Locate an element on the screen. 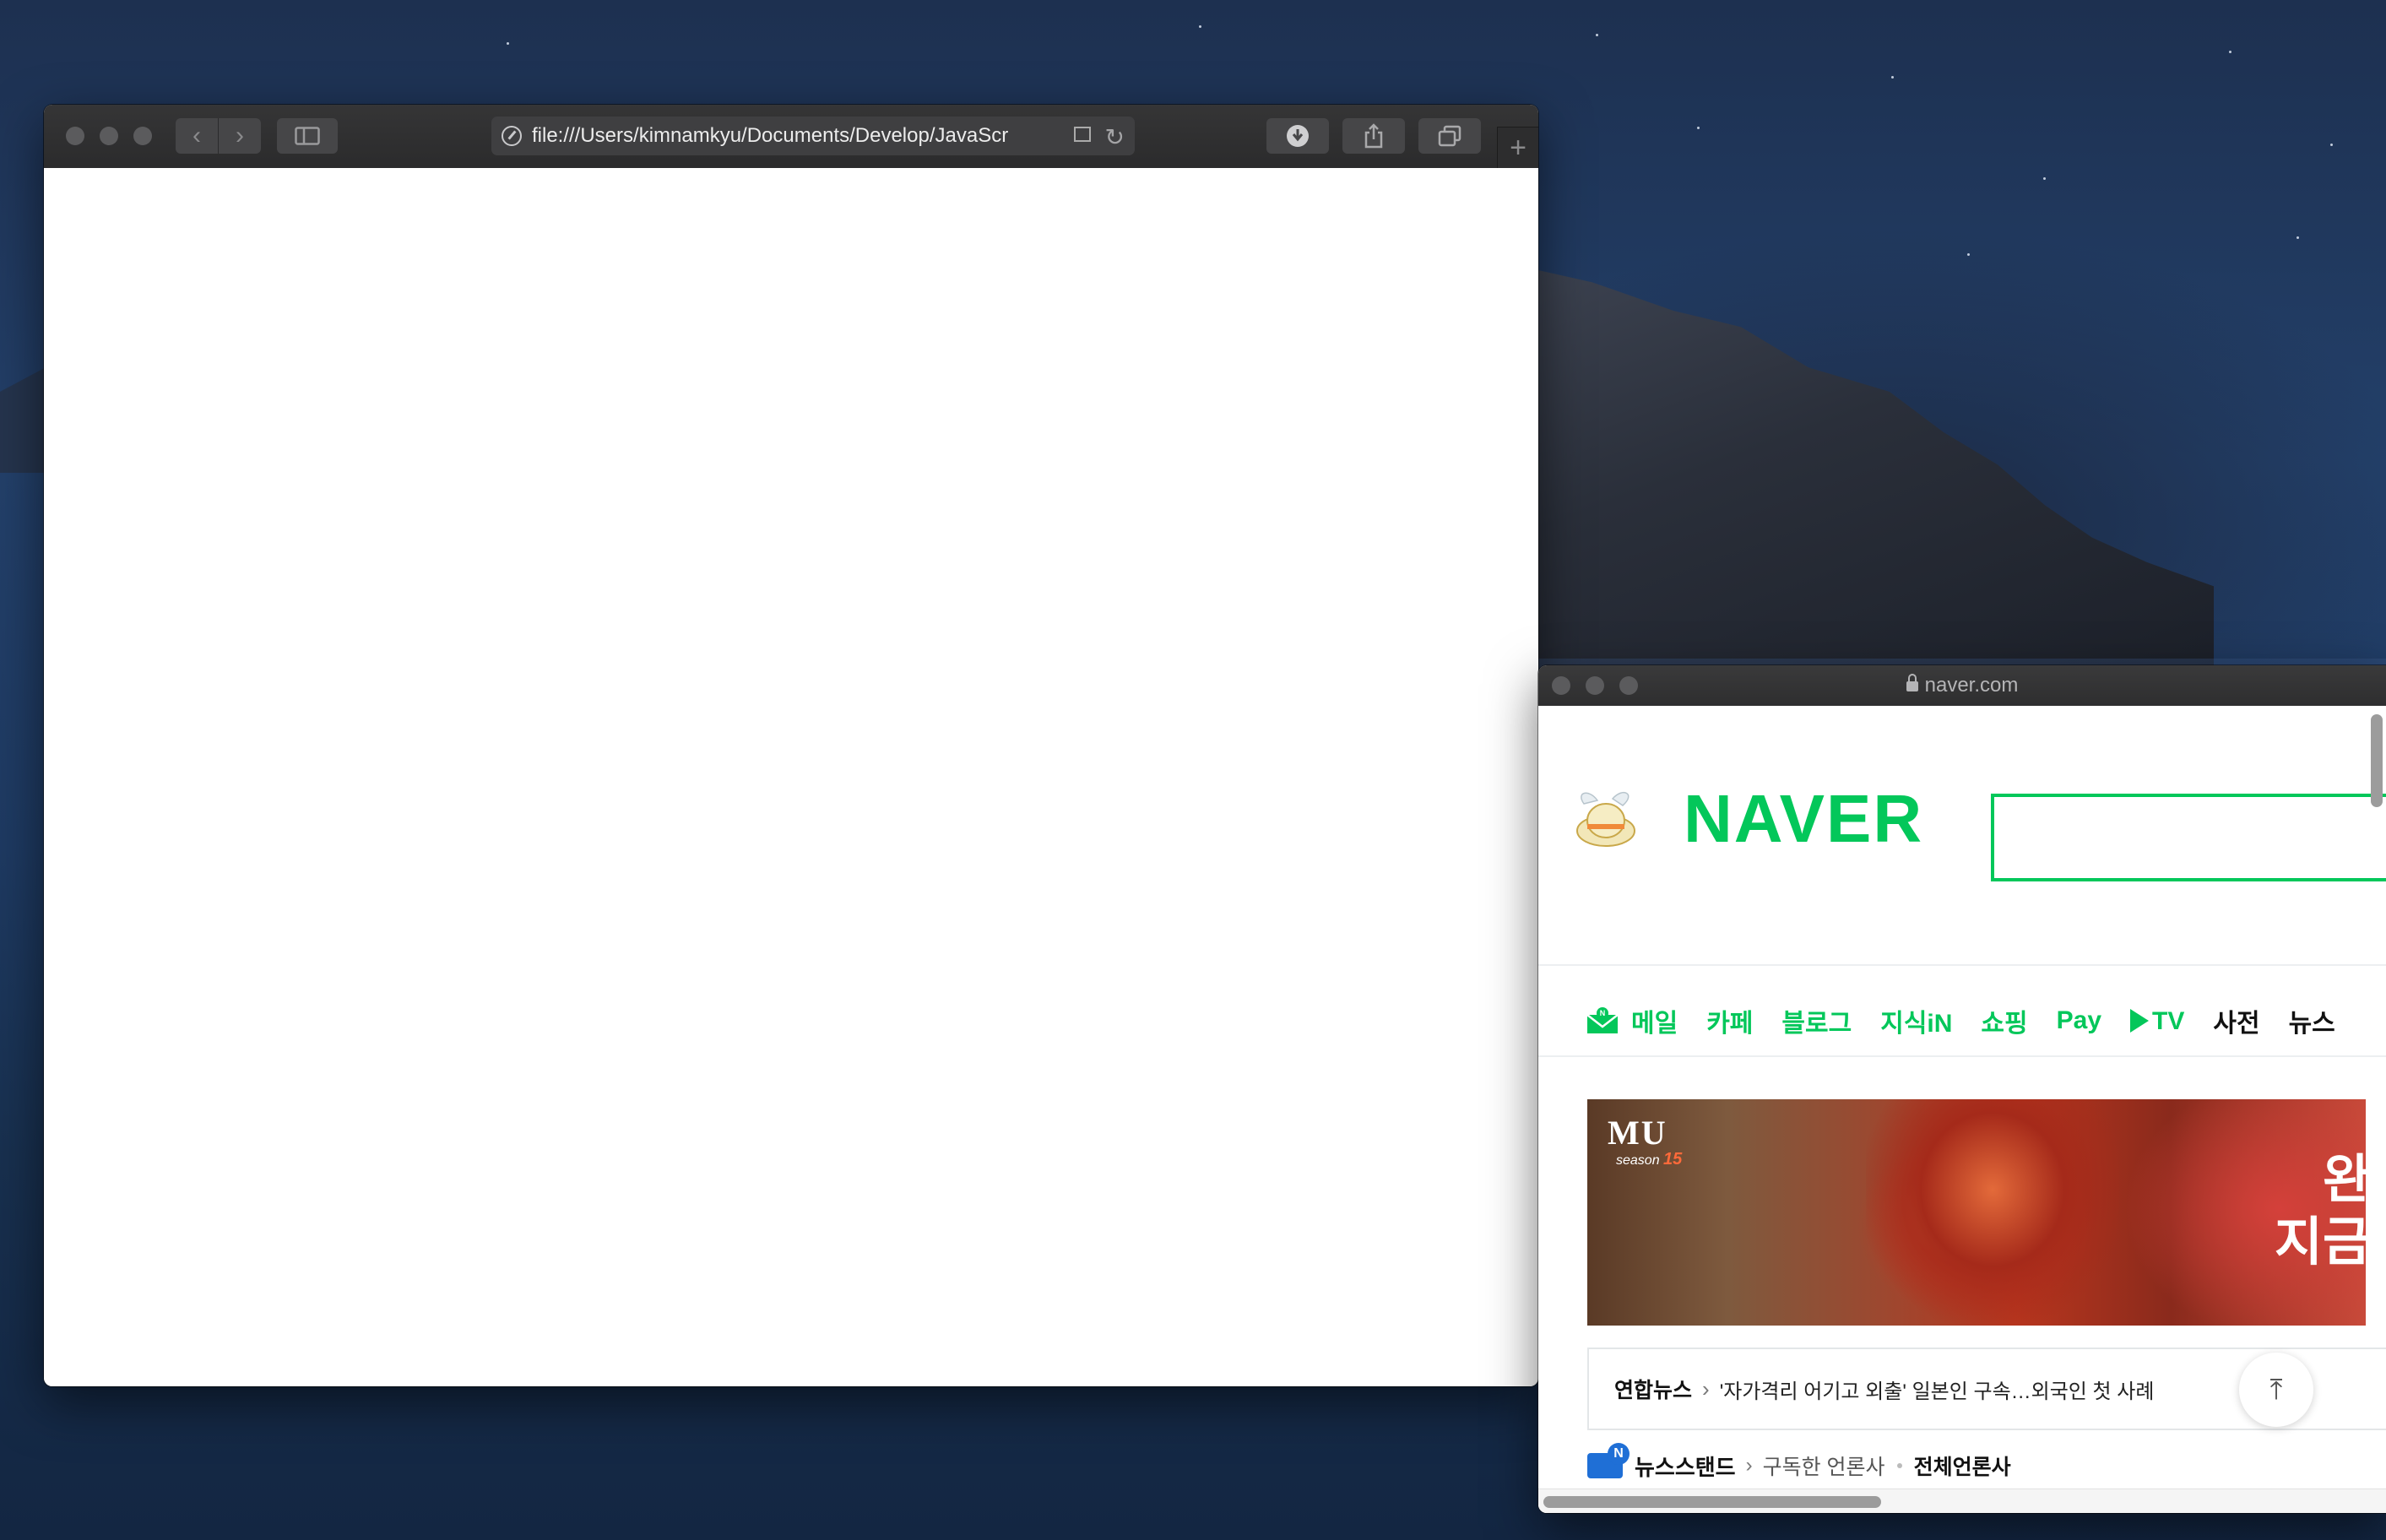  forward-button: › is located at coordinates (240, 136).